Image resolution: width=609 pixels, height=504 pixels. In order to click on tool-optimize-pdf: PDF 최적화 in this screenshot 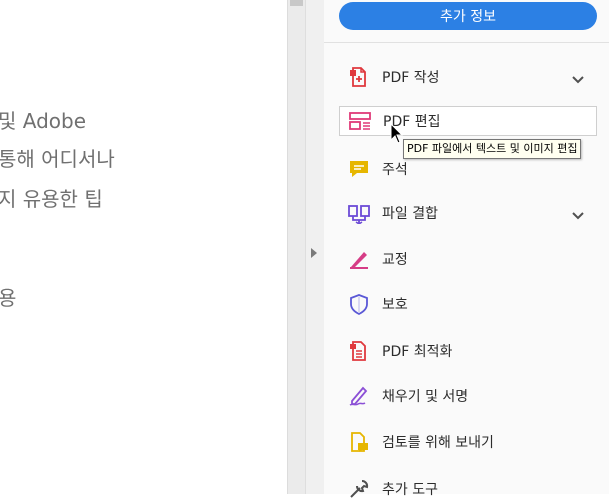, I will do `click(468, 351)`.